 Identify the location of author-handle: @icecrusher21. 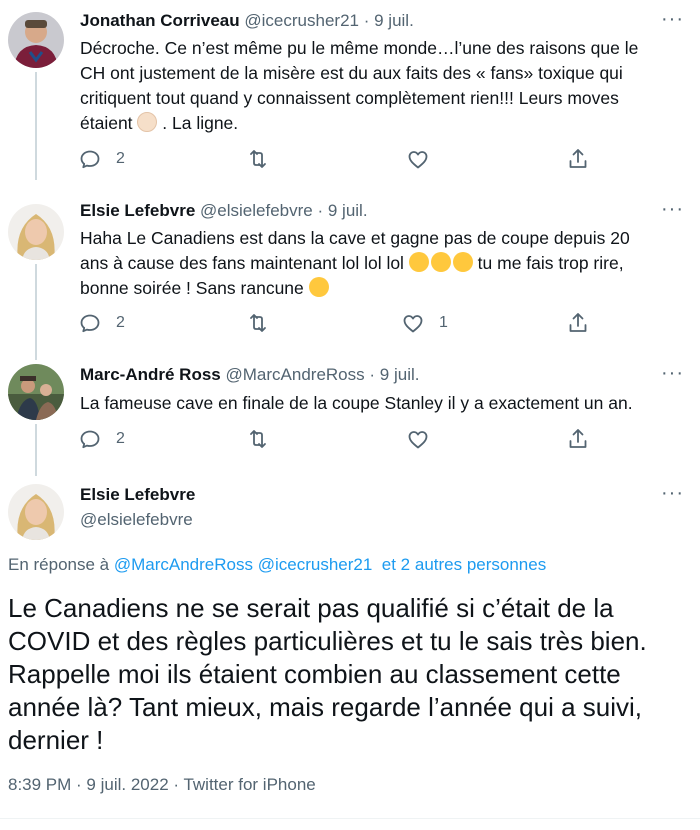
(301, 20).